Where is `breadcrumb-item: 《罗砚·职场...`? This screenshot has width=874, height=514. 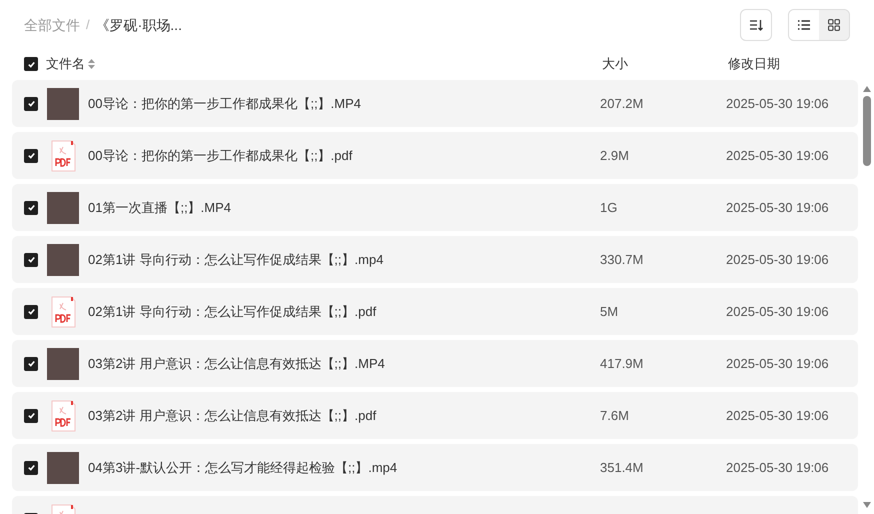
breadcrumb-item: 《罗砚·职场... is located at coordinates (139, 25).